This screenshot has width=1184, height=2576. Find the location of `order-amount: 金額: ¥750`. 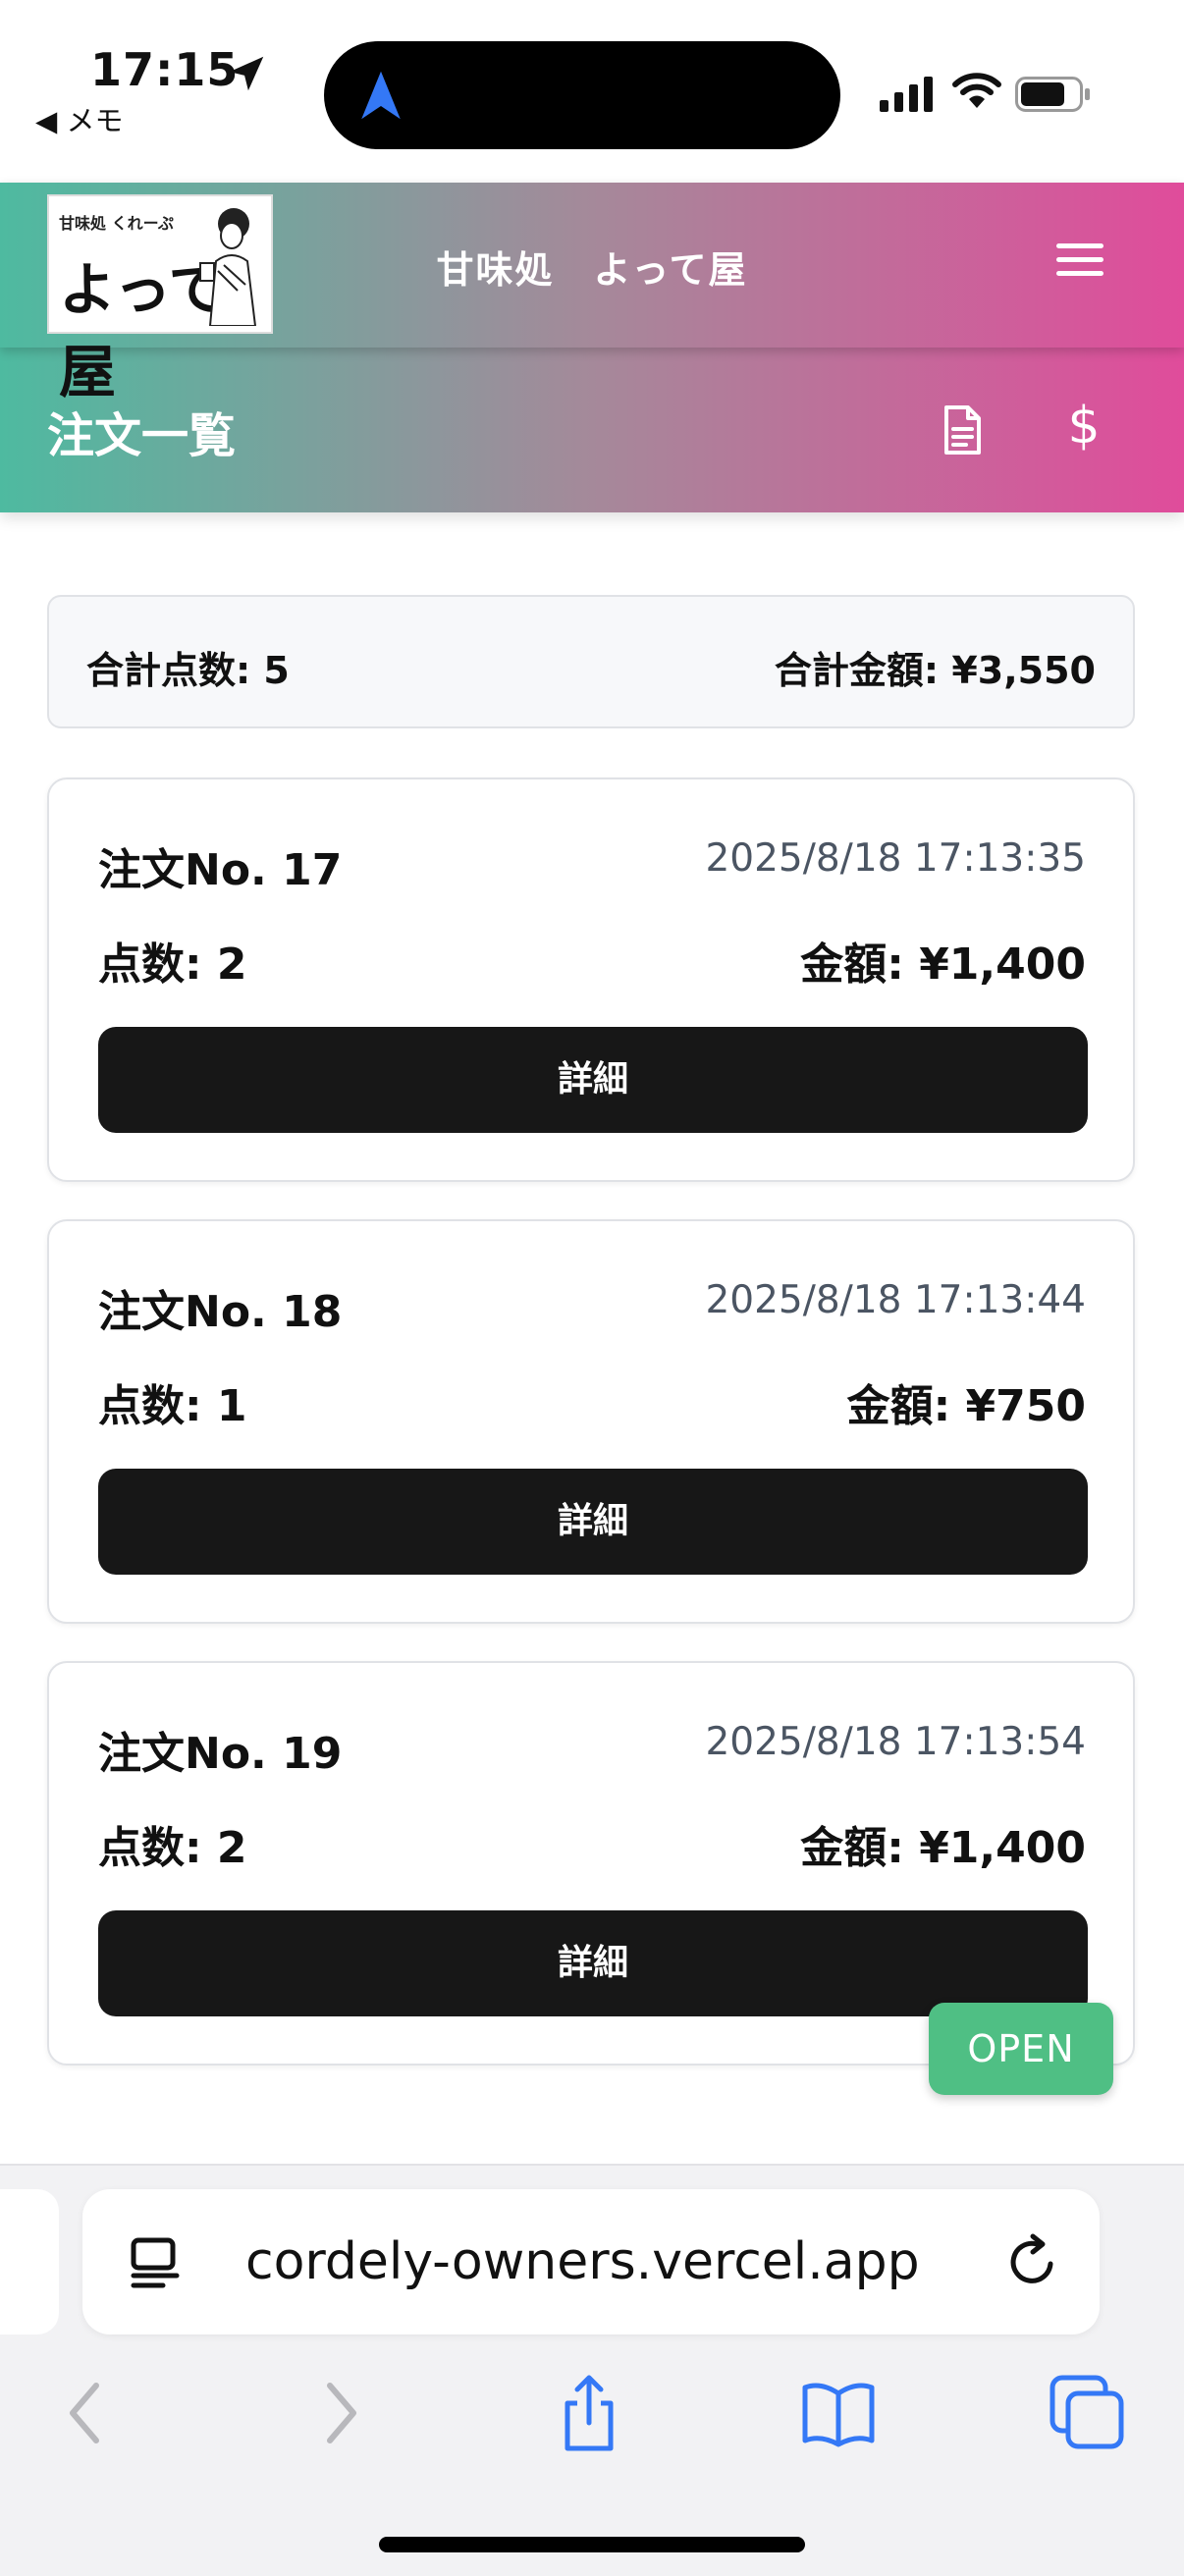

order-amount: 金額: ¥750 is located at coordinates (966, 1406).